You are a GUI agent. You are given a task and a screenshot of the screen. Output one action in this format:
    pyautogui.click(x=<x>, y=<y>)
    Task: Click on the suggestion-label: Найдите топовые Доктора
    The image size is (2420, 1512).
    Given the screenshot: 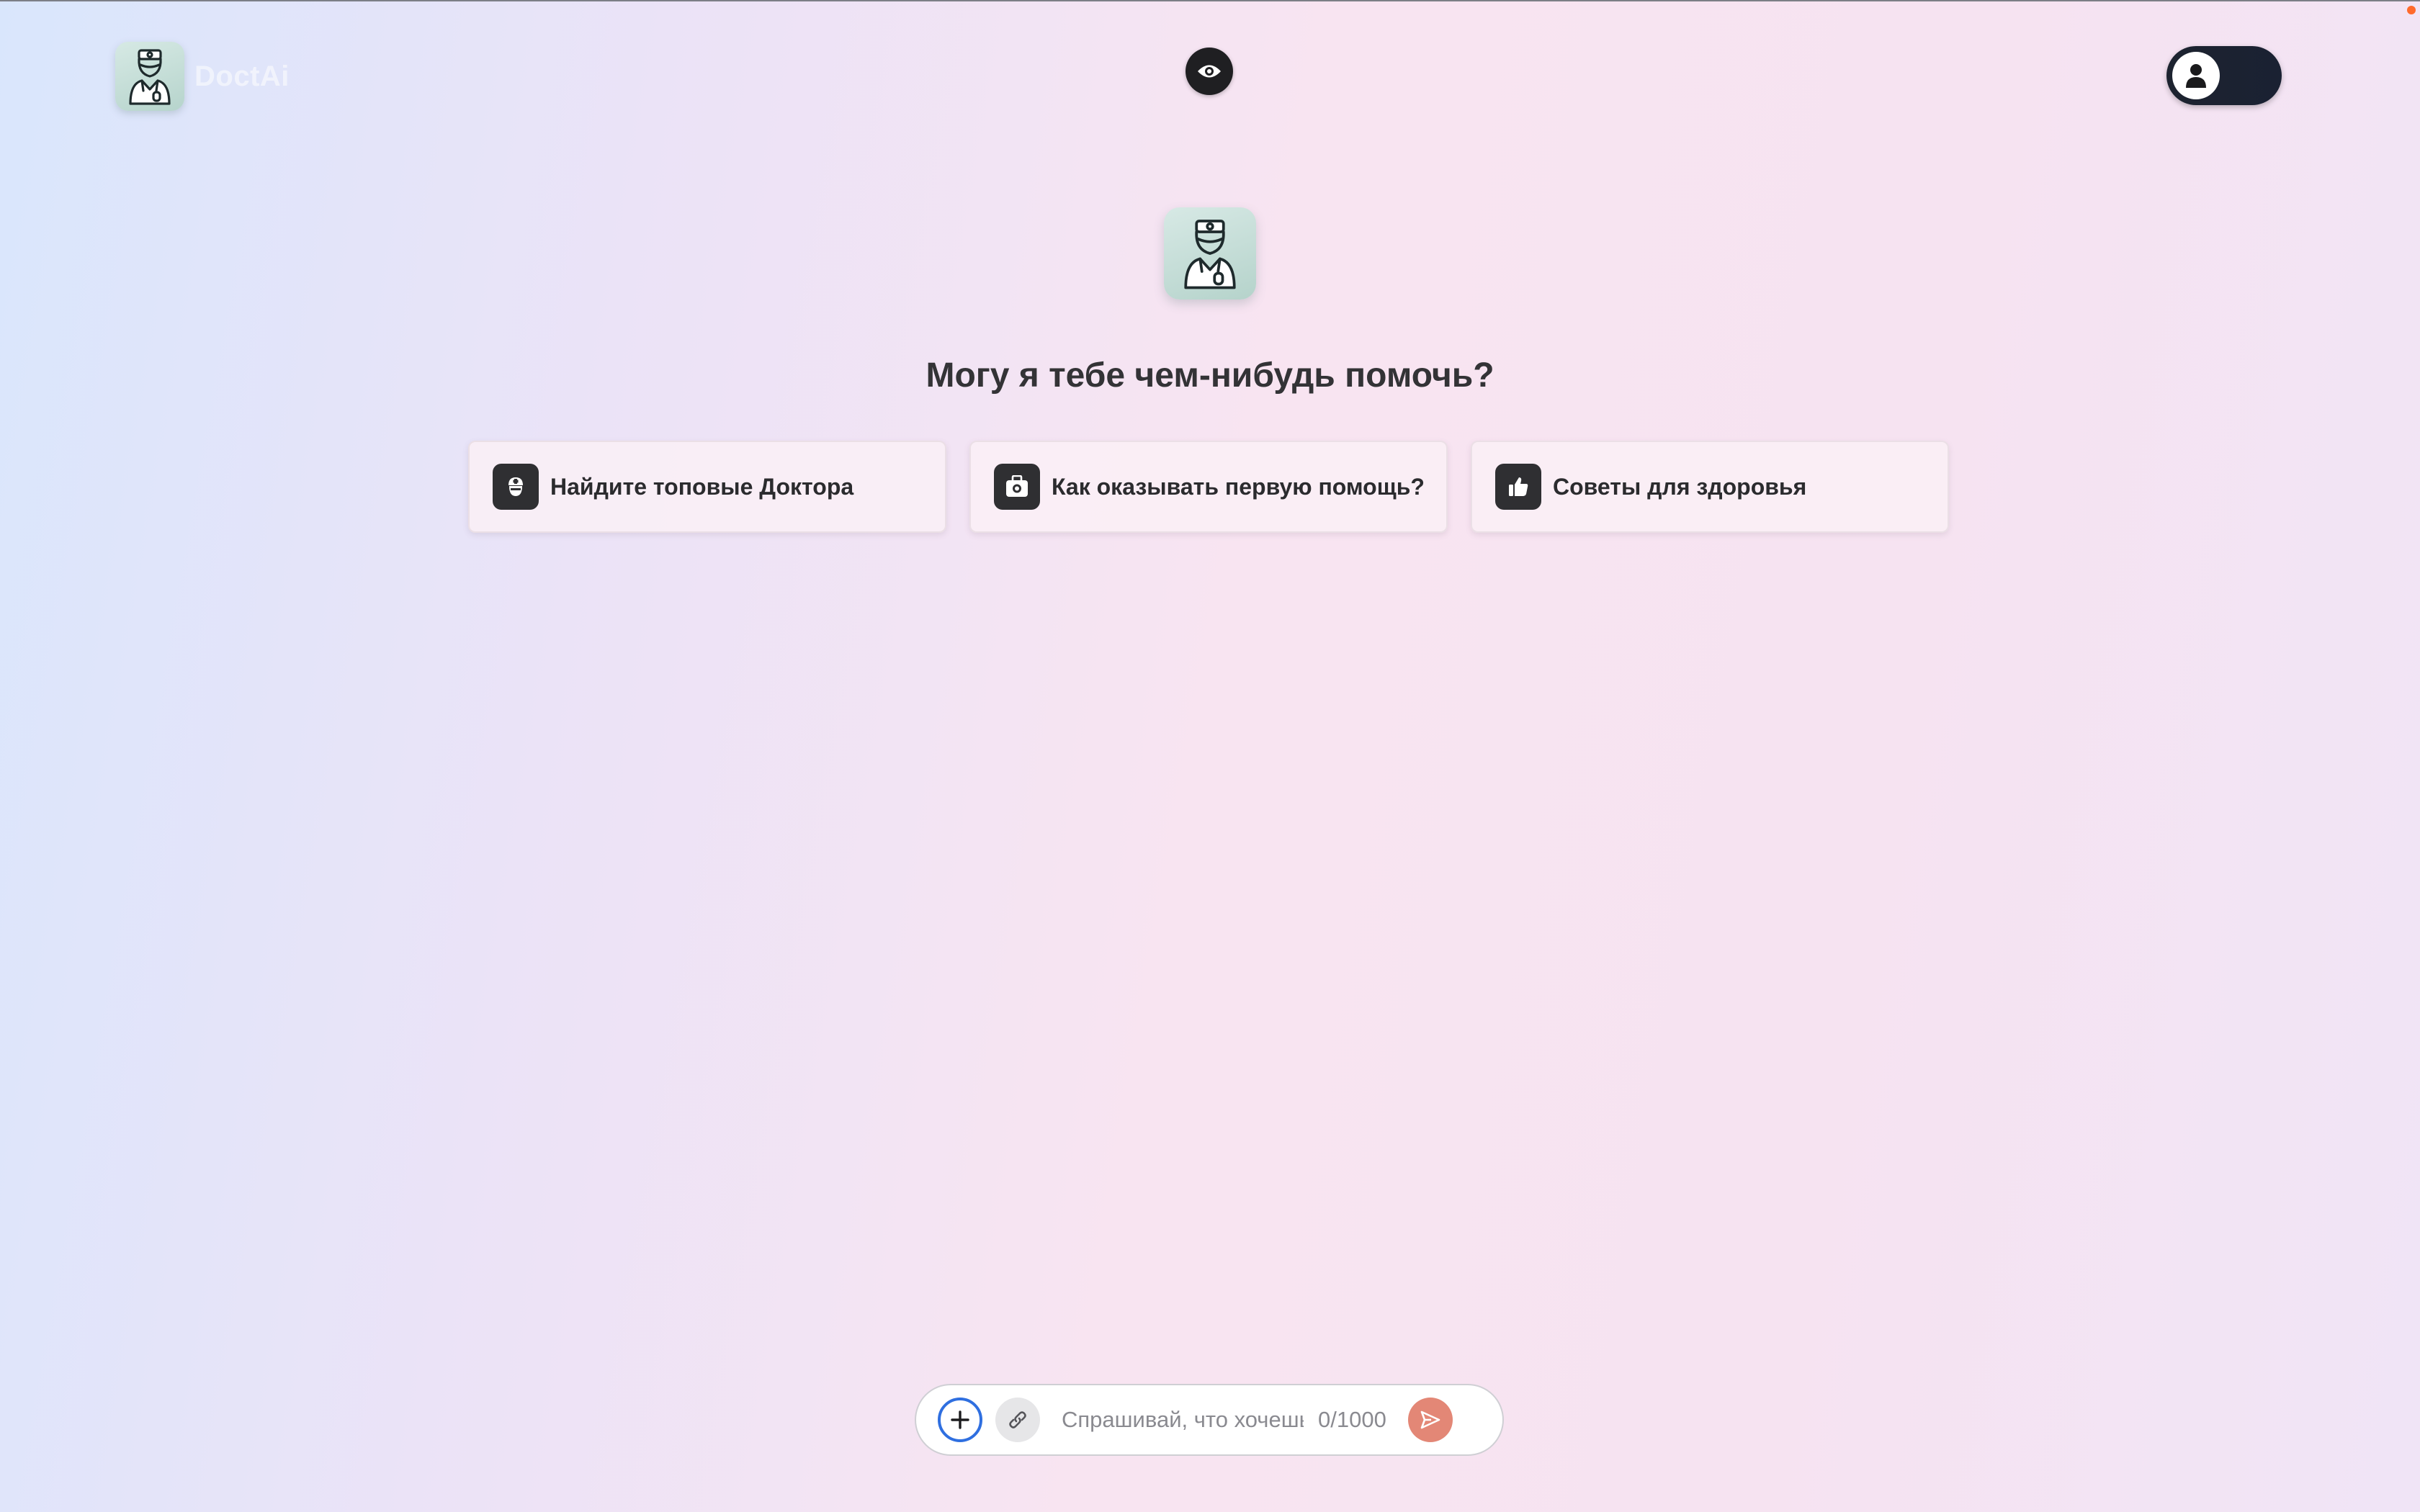 What is the action you would take?
    pyautogui.click(x=702, y=486)
    